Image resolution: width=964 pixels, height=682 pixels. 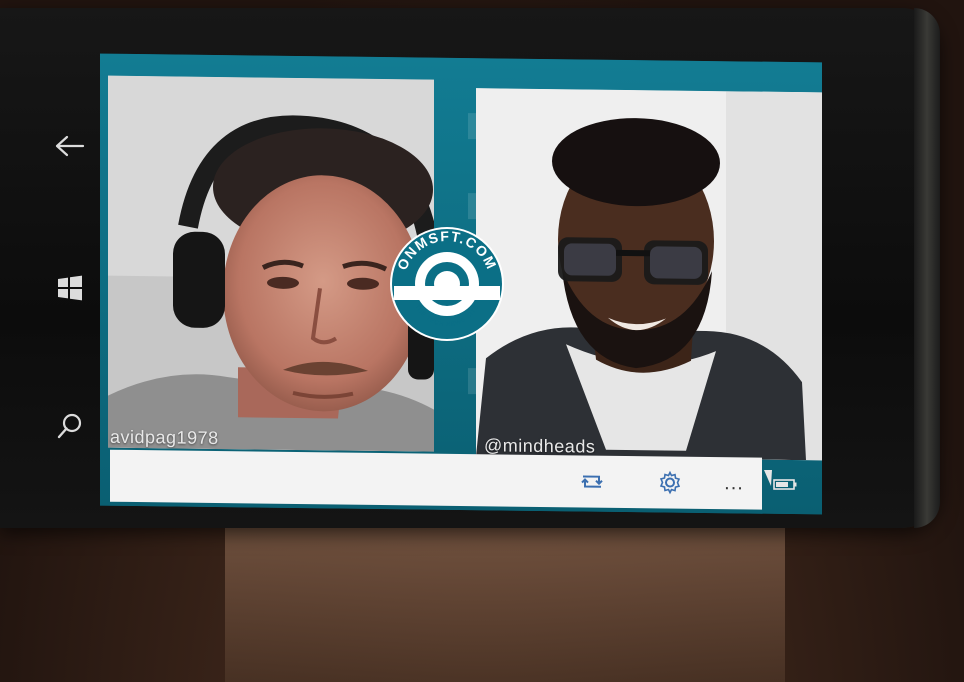 I want to click on participant-handle-left: avidpag1978, so click(x=164, y=437).